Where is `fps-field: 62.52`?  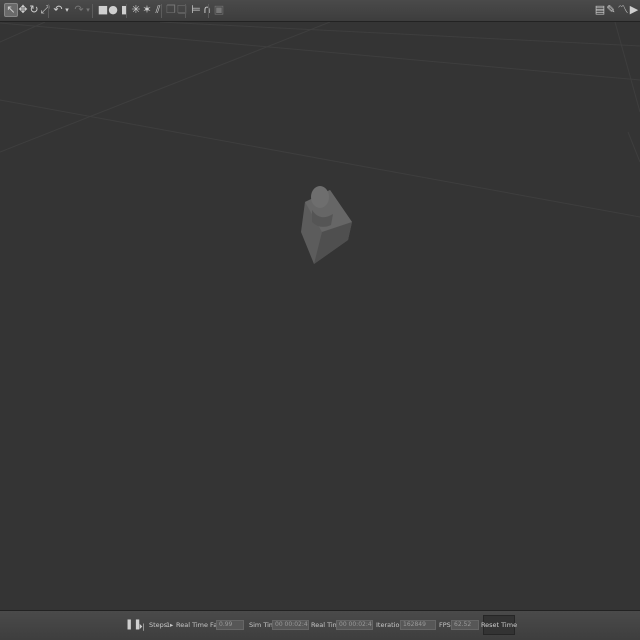 fps-field: 62.52 is located at coordinates (465, 625).